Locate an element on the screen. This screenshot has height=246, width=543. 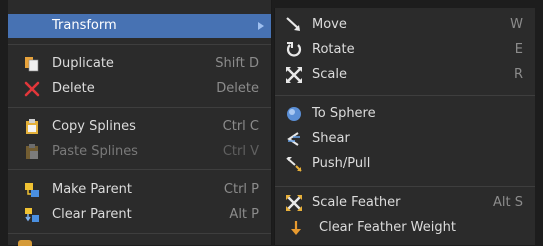
scale-icon is located at coordinates (294, 75).